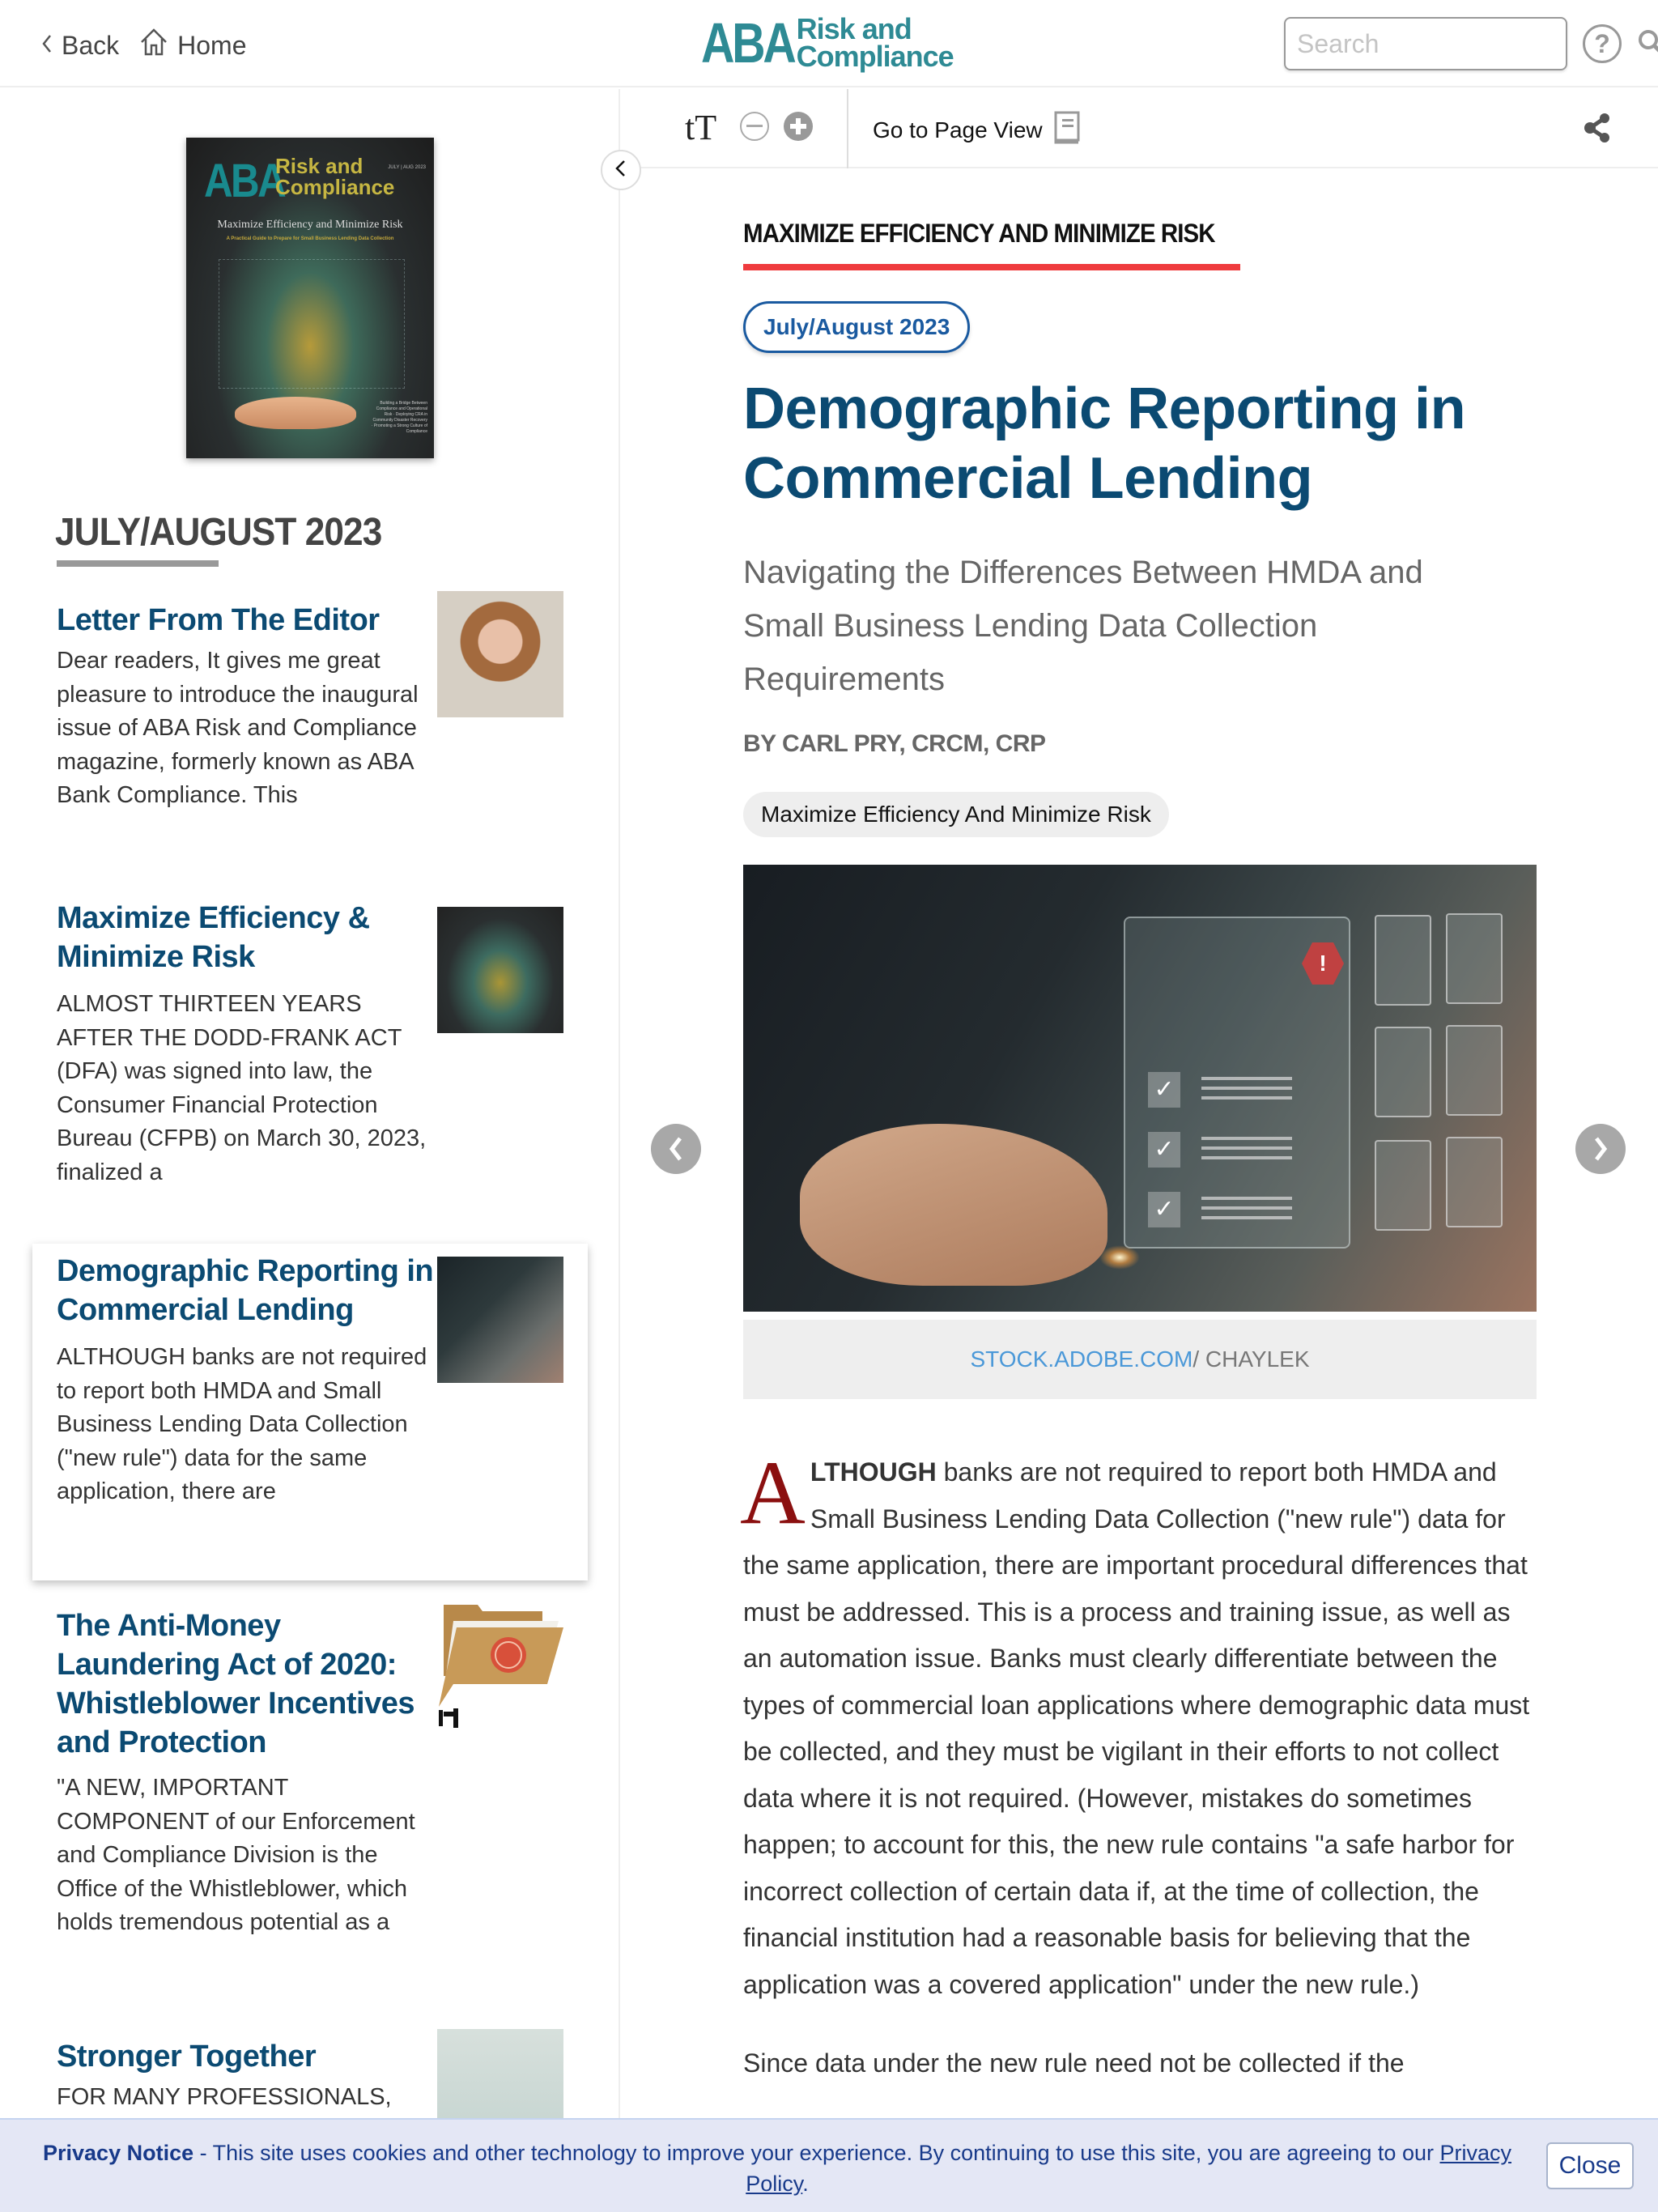 The image size is (1658, 2212). Describe the element at coordinates (1471, 43) in the screenshot. I see `search-box` at that location.